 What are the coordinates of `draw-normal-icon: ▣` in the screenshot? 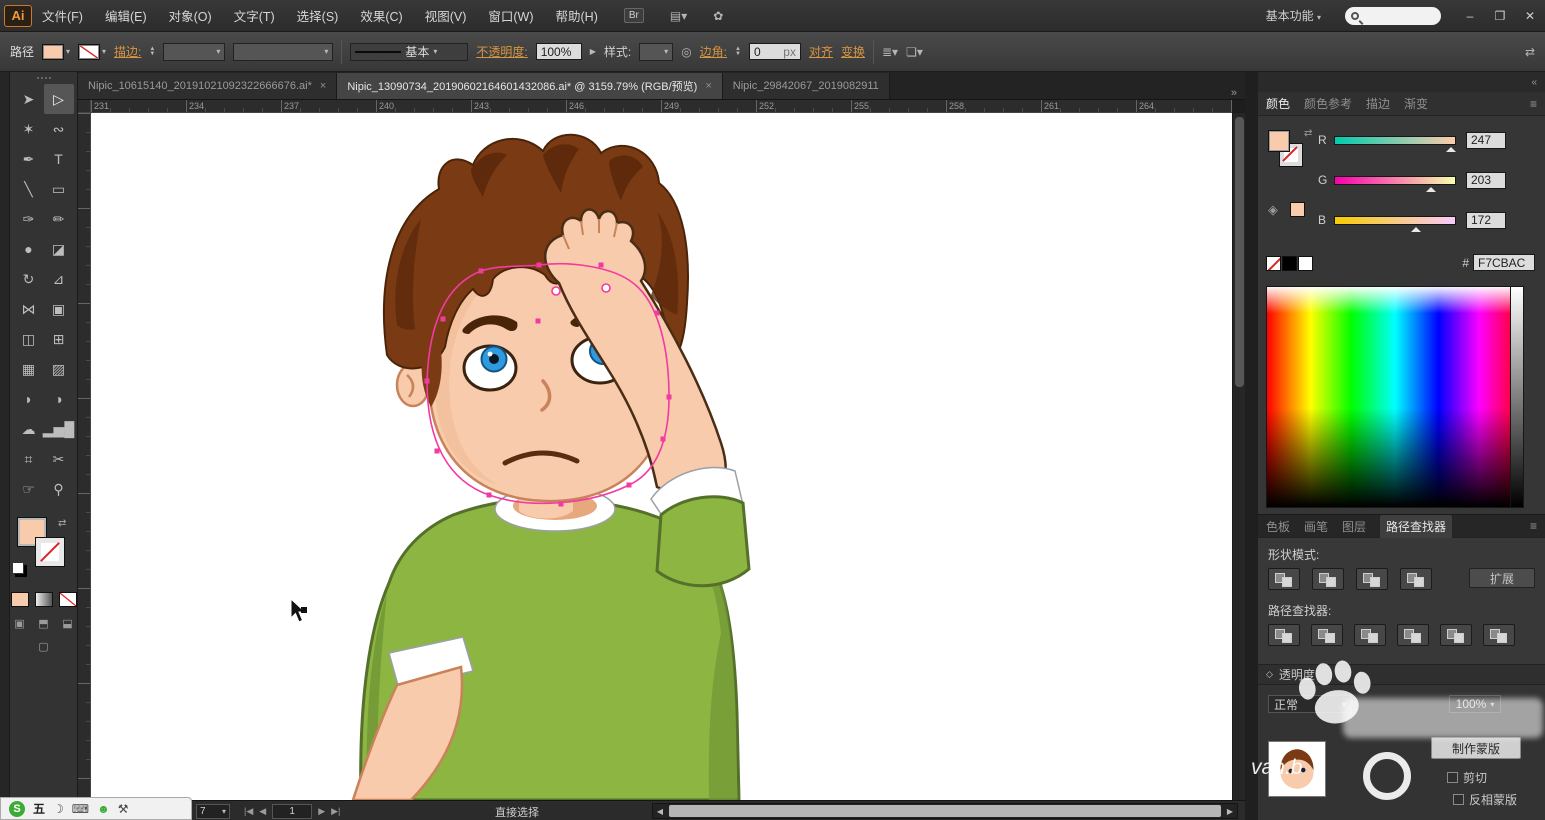 It's located at (20, 623).